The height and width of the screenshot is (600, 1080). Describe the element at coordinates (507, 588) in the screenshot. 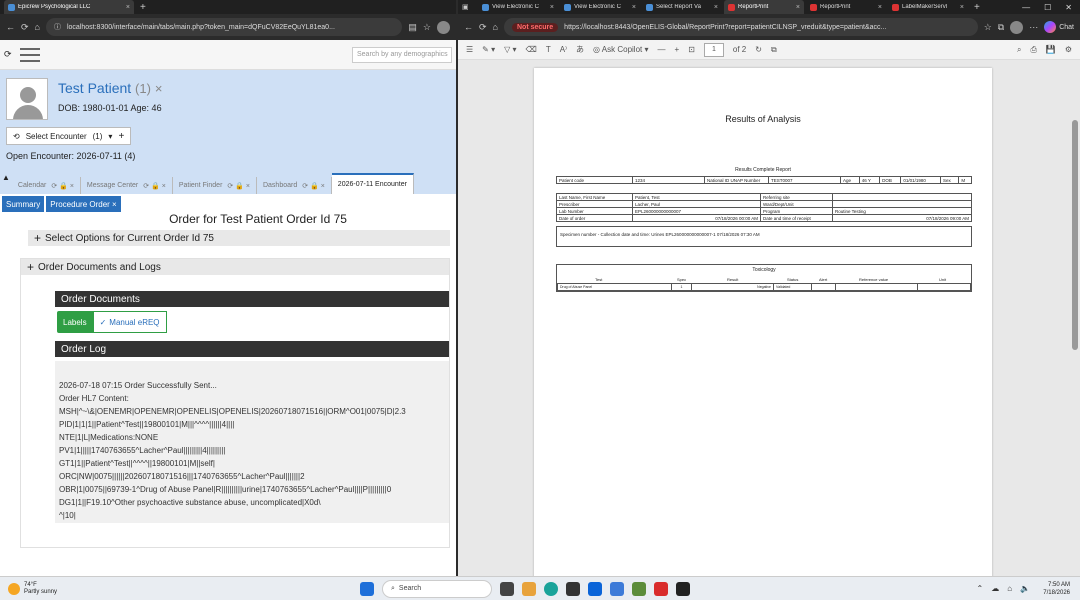

I see `task-view-icon` at that location.